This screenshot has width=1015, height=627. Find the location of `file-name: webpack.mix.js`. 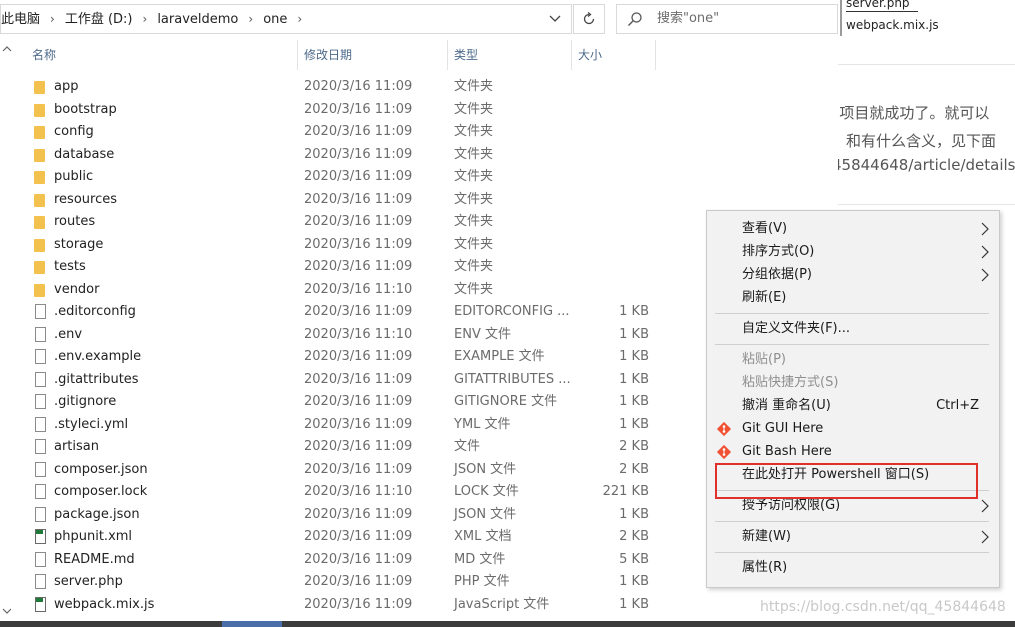

file-name: webpack.mix.js is located at coordinates (104, 604).